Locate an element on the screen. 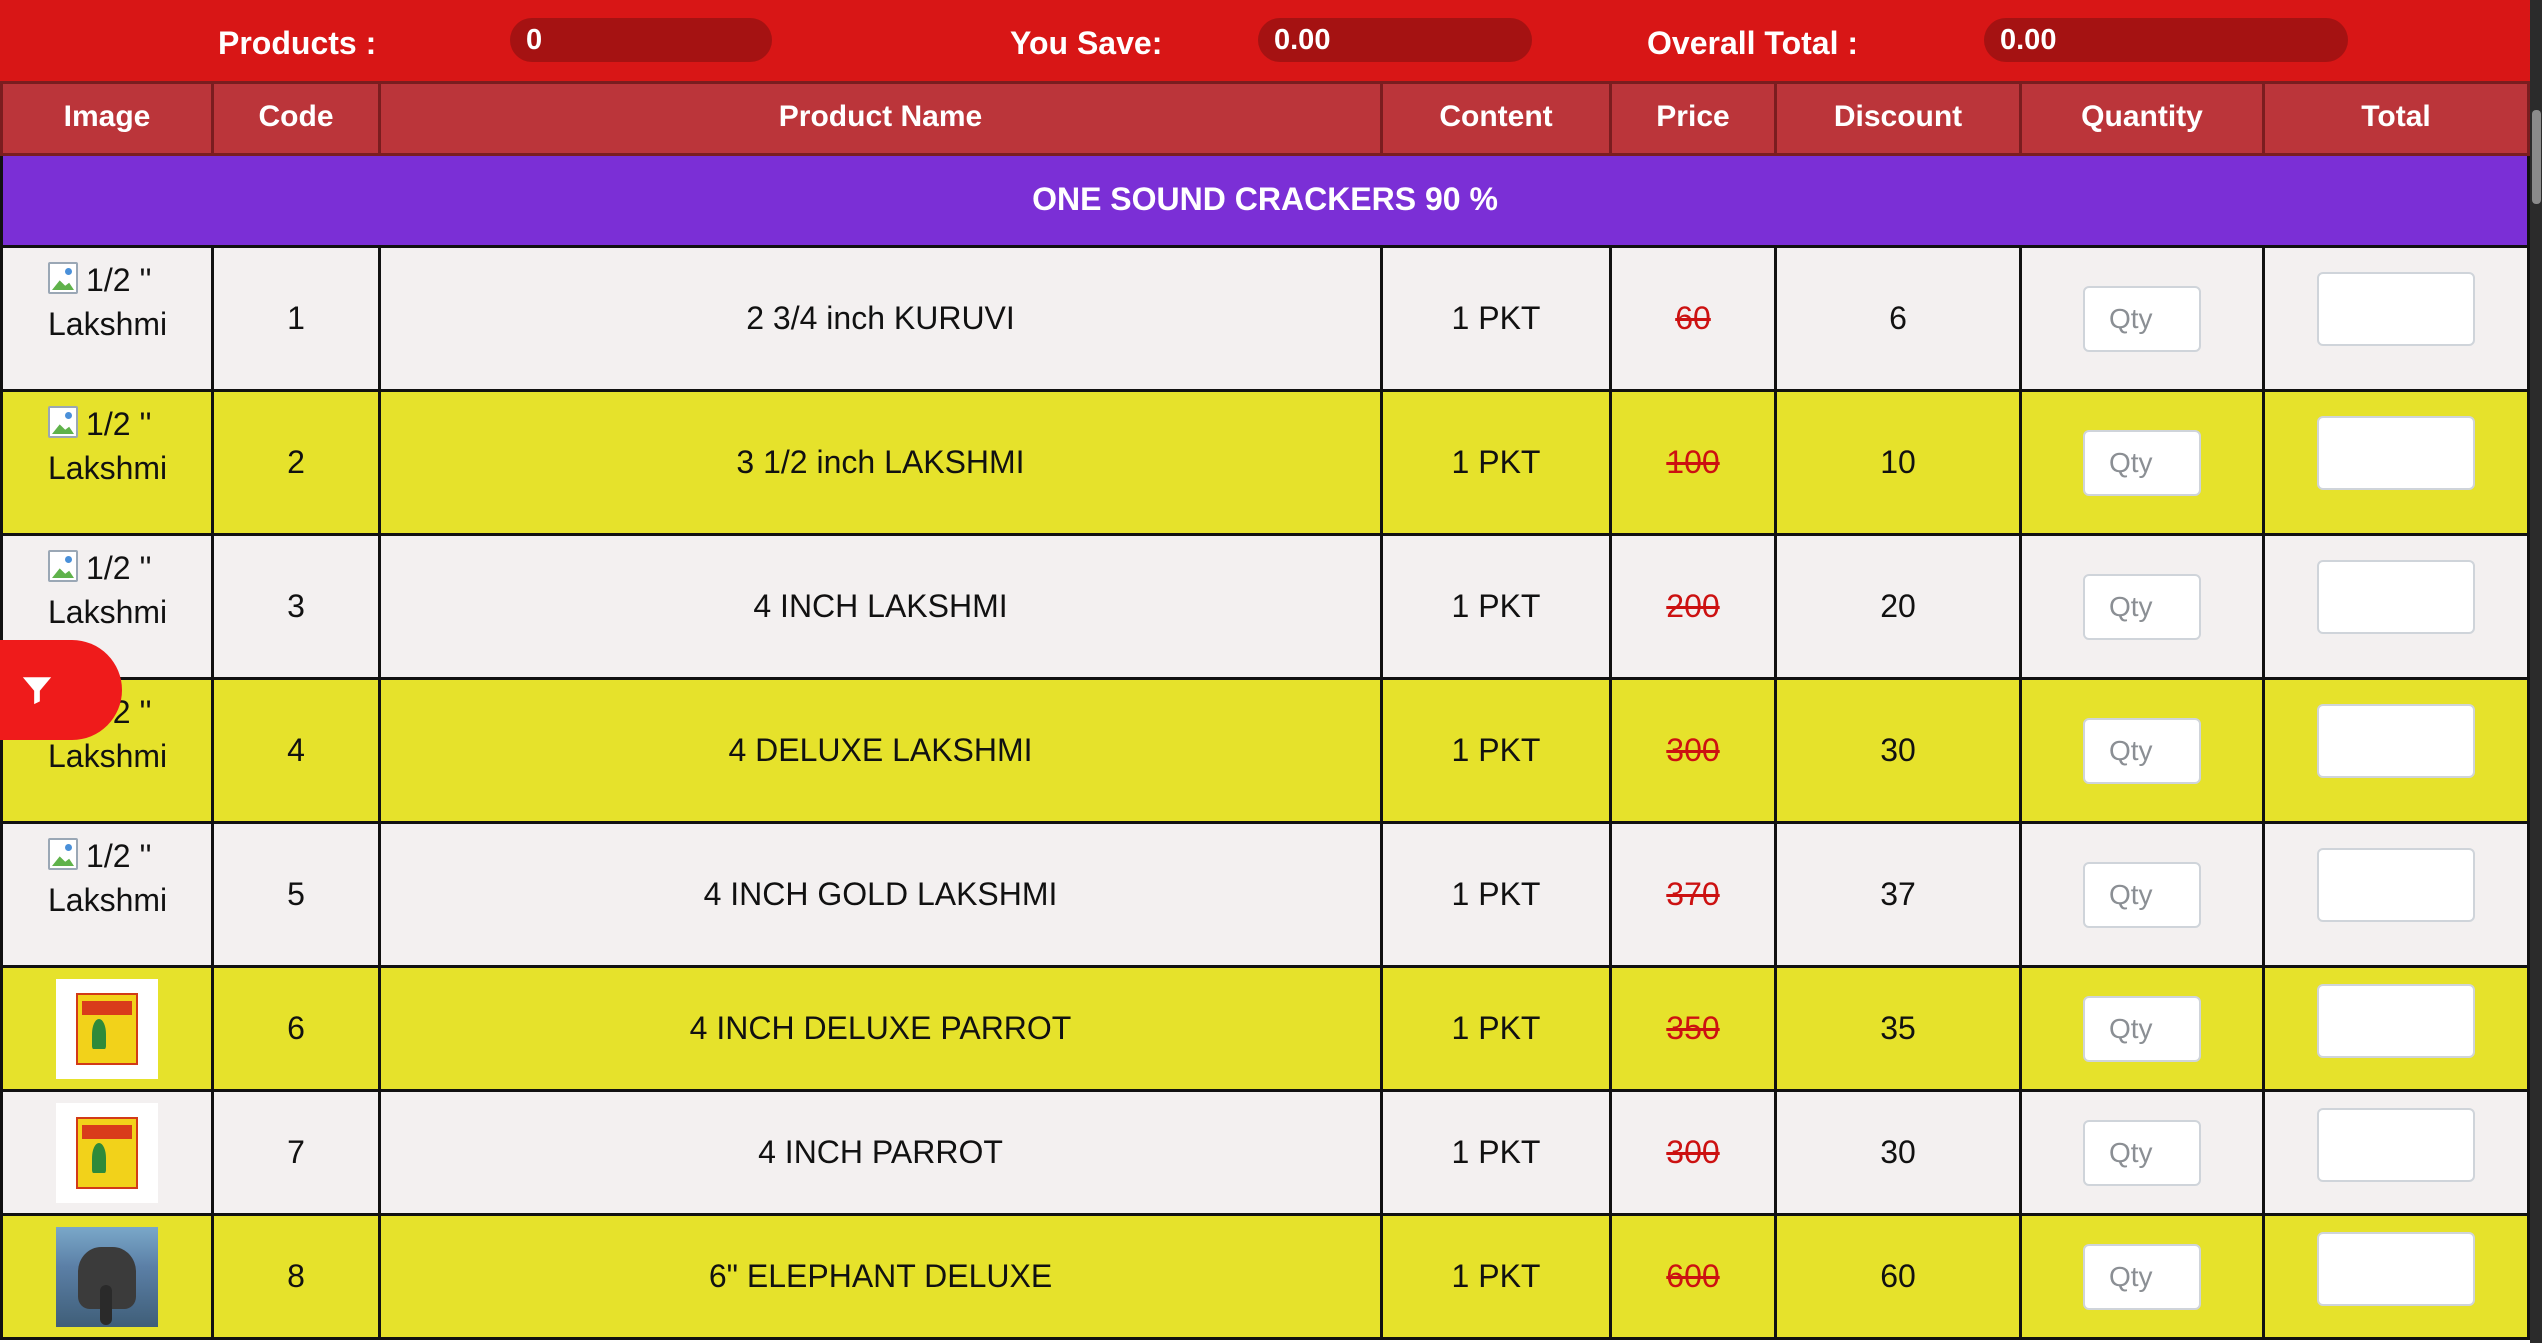 The image size is (2542, 1343). product-name-cell: 3 1/2 inch LAKSHMI is located at coordinates (879, 464).